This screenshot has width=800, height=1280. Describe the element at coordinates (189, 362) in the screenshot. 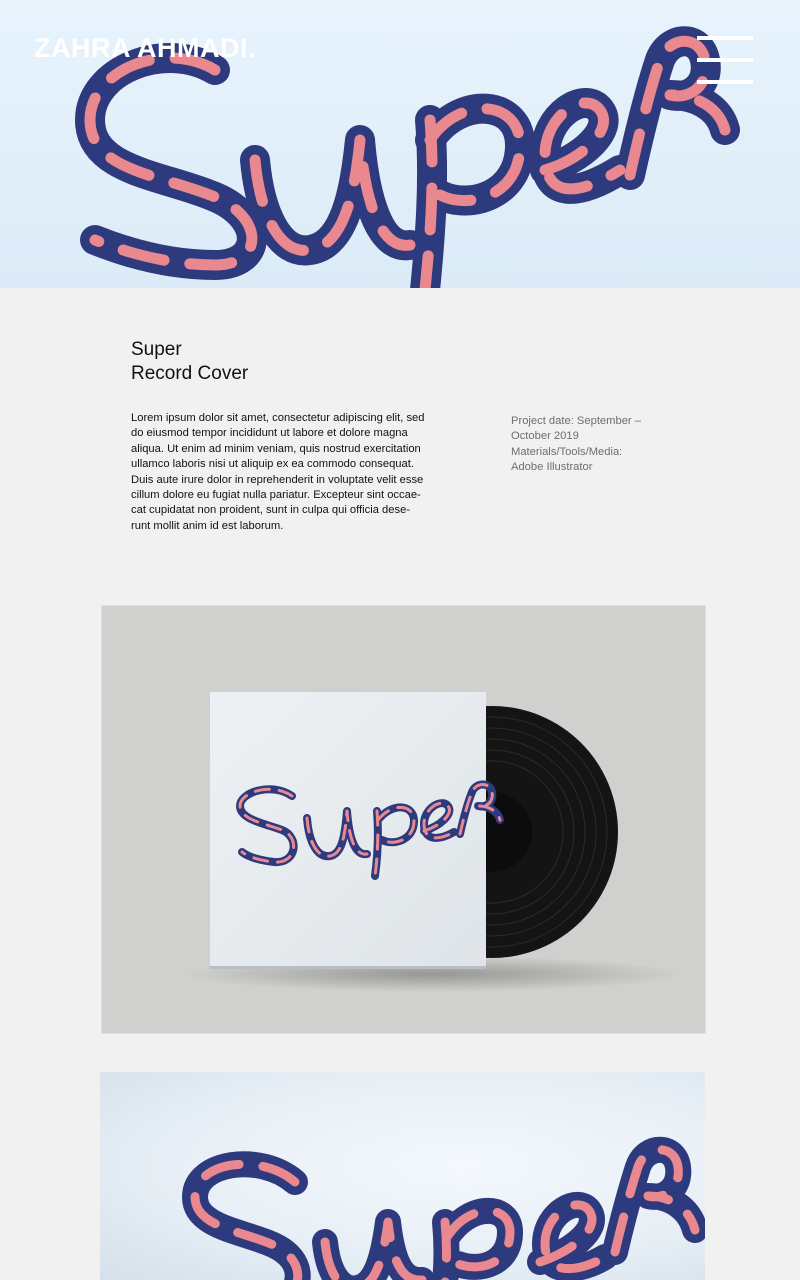

I see `project-title: Super Record Cover` at that location.